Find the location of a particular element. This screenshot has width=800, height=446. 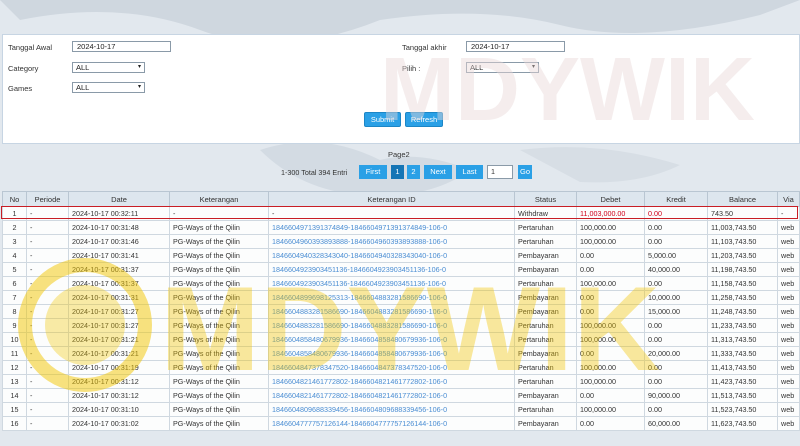

start-date-input: 2024-10-17 is located at coordinates (121, 46).